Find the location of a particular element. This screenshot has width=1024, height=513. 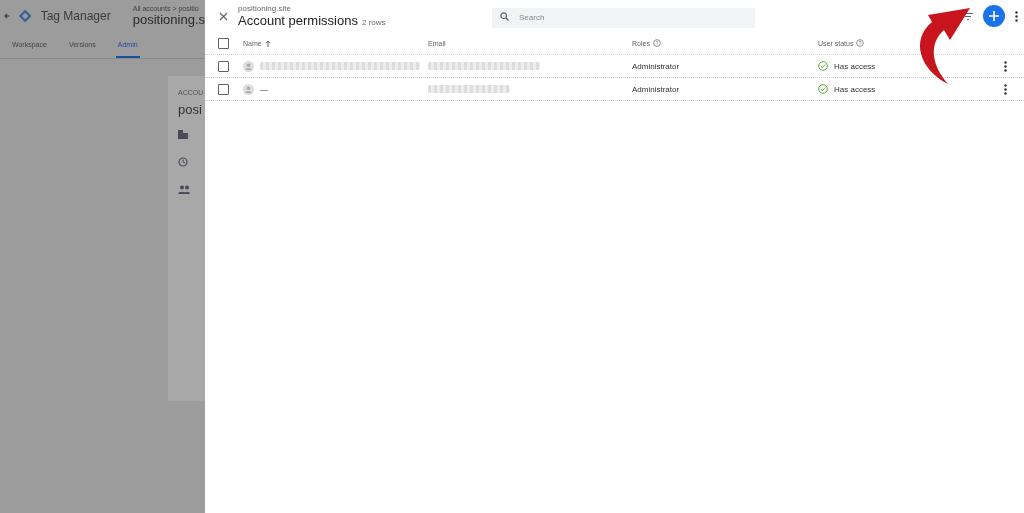

plus-icon is located at coordinates (994, 16).